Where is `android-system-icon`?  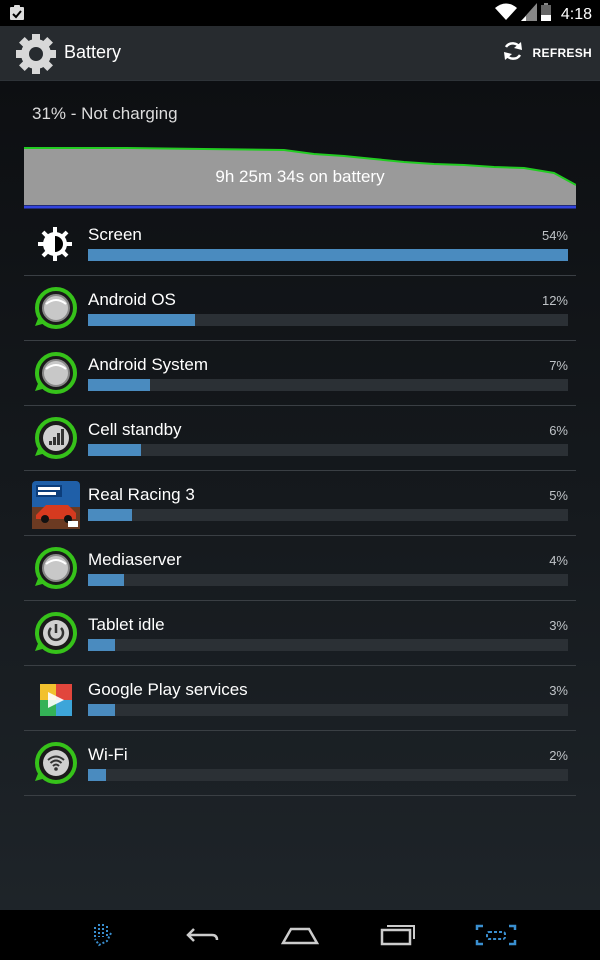
android-system-icon is located at coordinates (55, 374).